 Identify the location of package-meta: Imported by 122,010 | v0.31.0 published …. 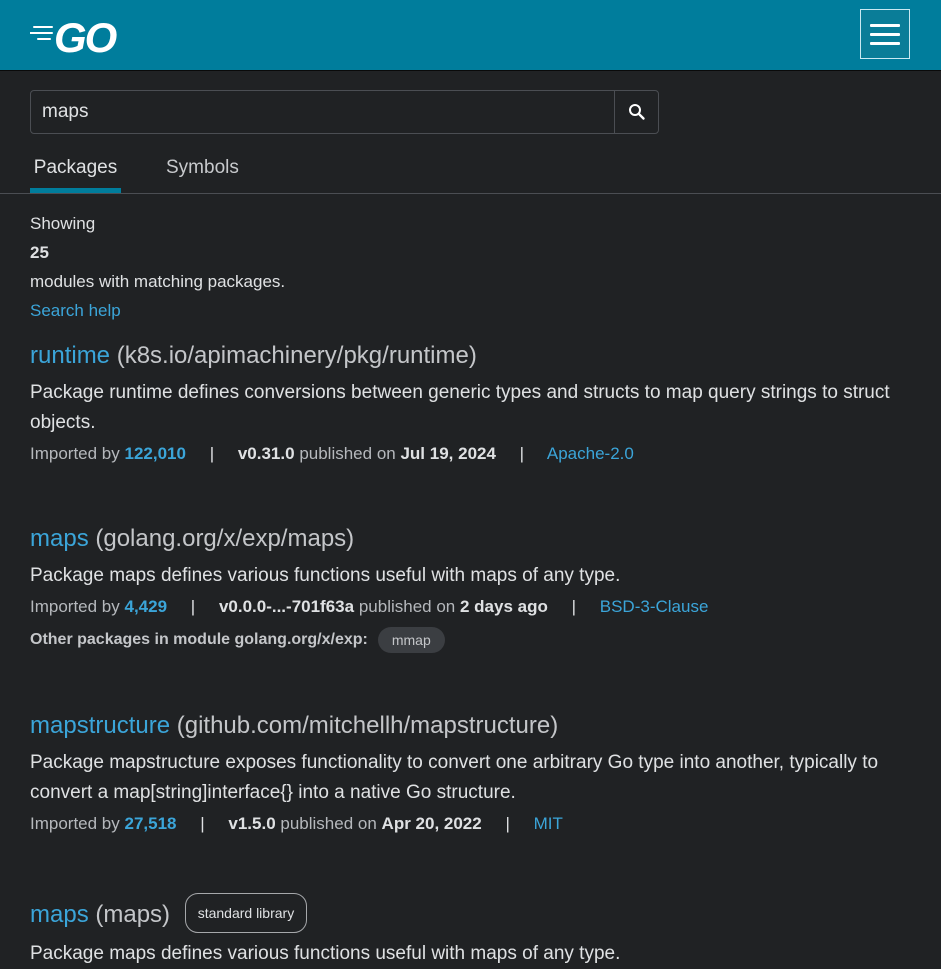
(332, 453).